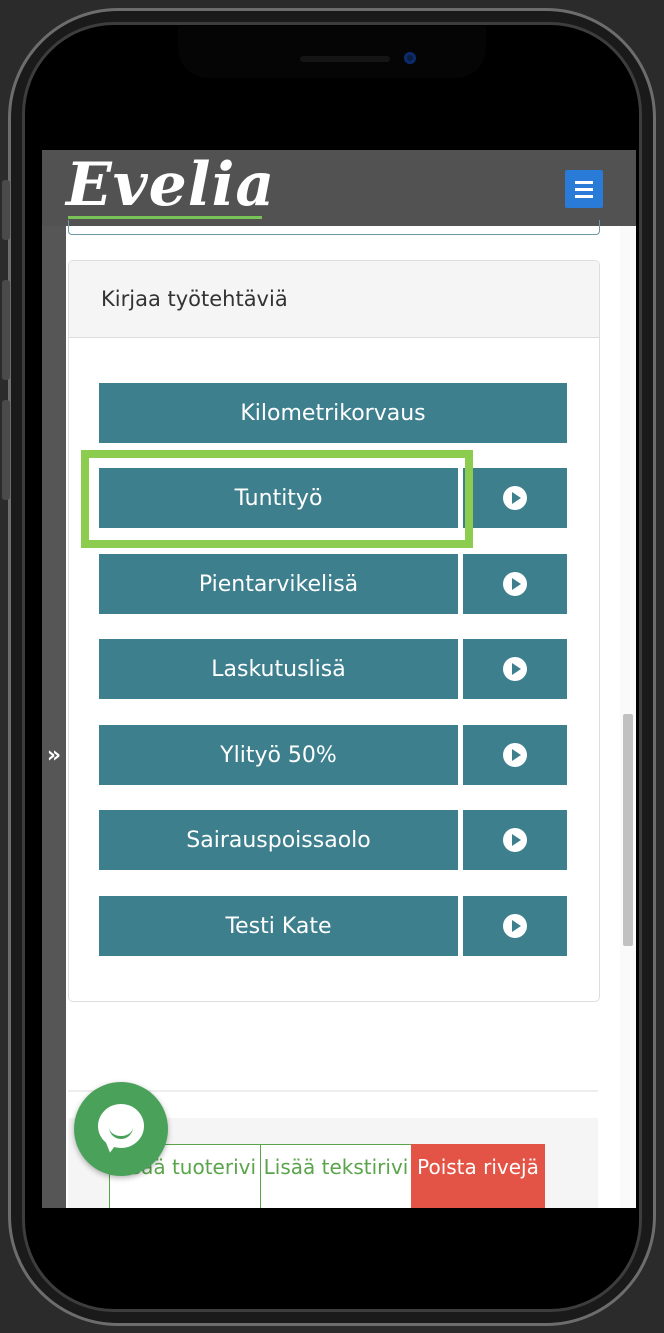 This screenshot has height=1333, width=664. Describe the element at coordinates (6, 450) in the screenshot. I see `phone-volume-down` at that location.